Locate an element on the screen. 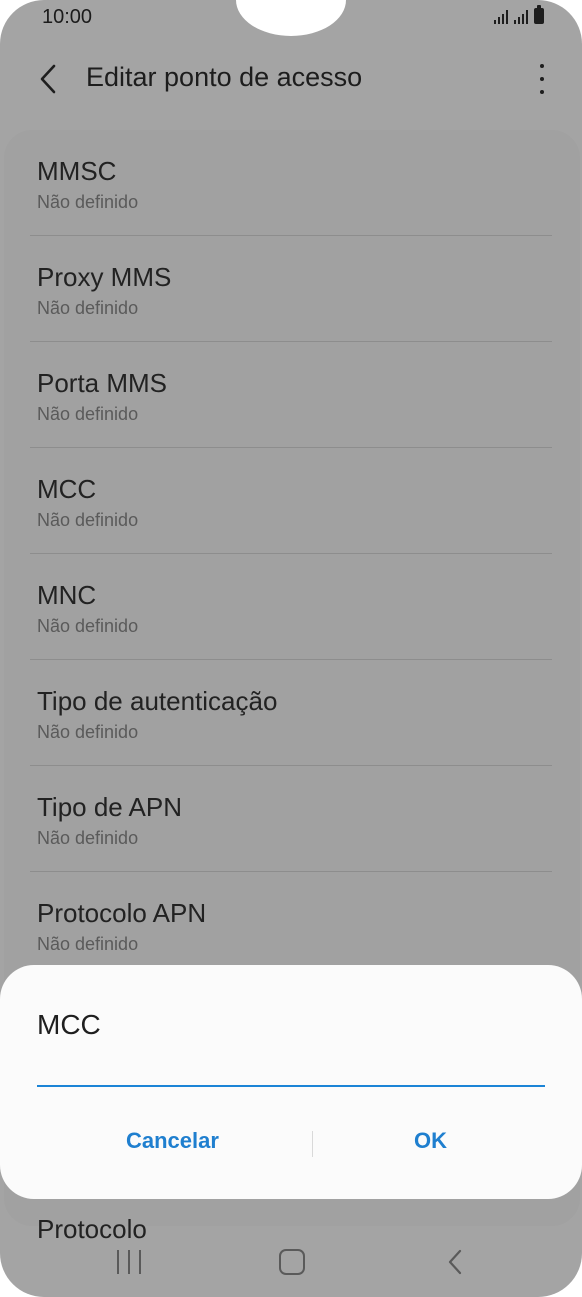  setting-label: Tipo de APN is located at coordinates (110, 807).